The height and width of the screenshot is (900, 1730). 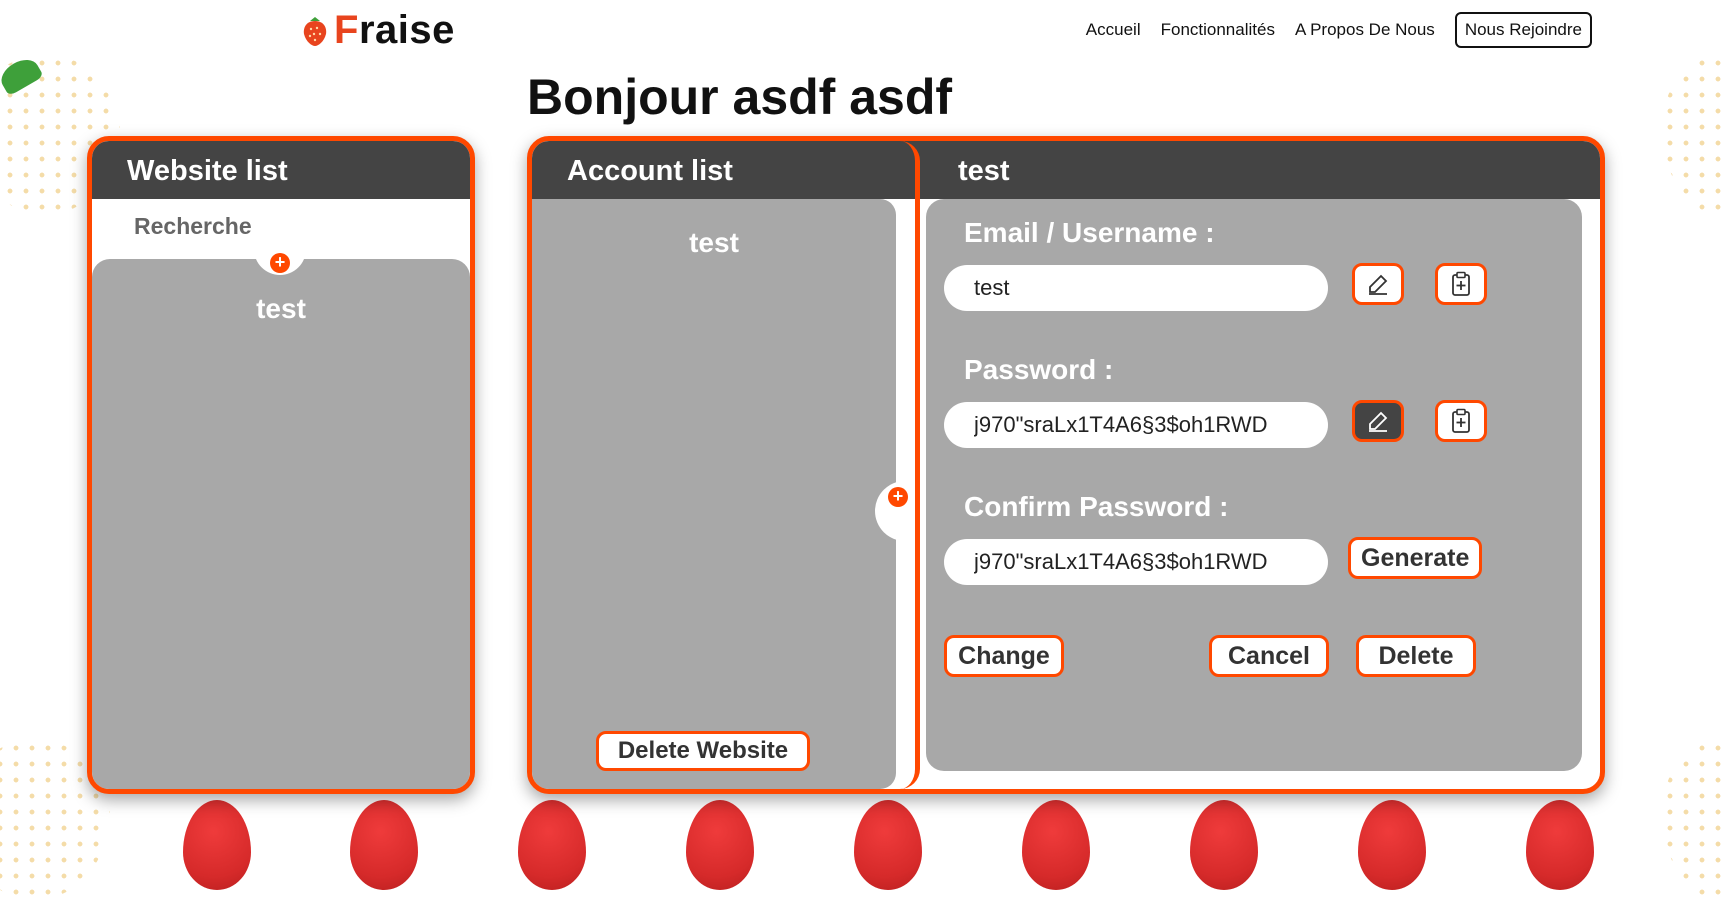 What do you see at coordinates (280, 263) in the screenshot?
I see `add-website-plus-icon: +` at bounding box center [280, 263].